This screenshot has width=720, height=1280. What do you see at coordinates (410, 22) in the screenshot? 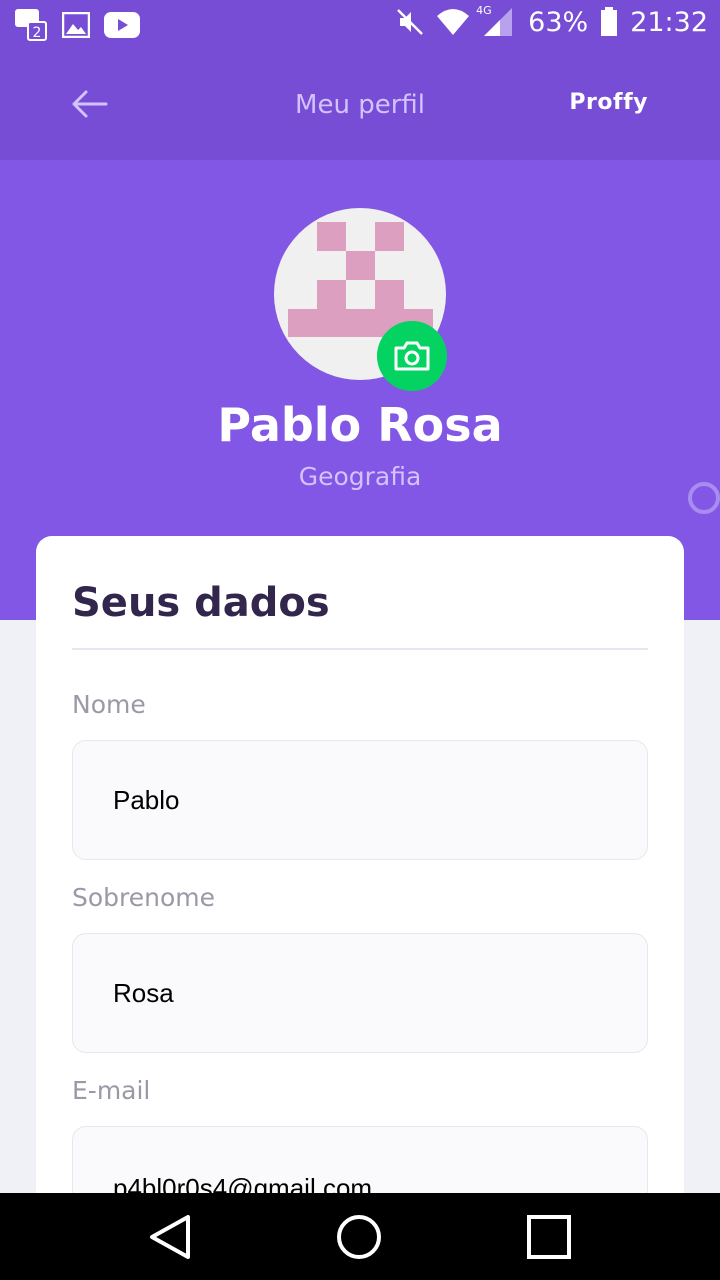
I see `mute-icon` at bounding box center [410, 22].